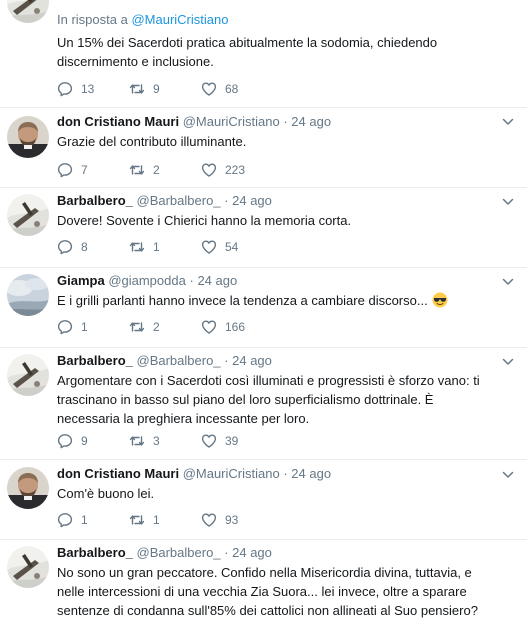 Image resolution: width=527 pixels, height=631 pixels. What do you see at coordinates (156, 327) in the screenshot?
I see `retweet-count: 2` at bounding box center [156, 327].